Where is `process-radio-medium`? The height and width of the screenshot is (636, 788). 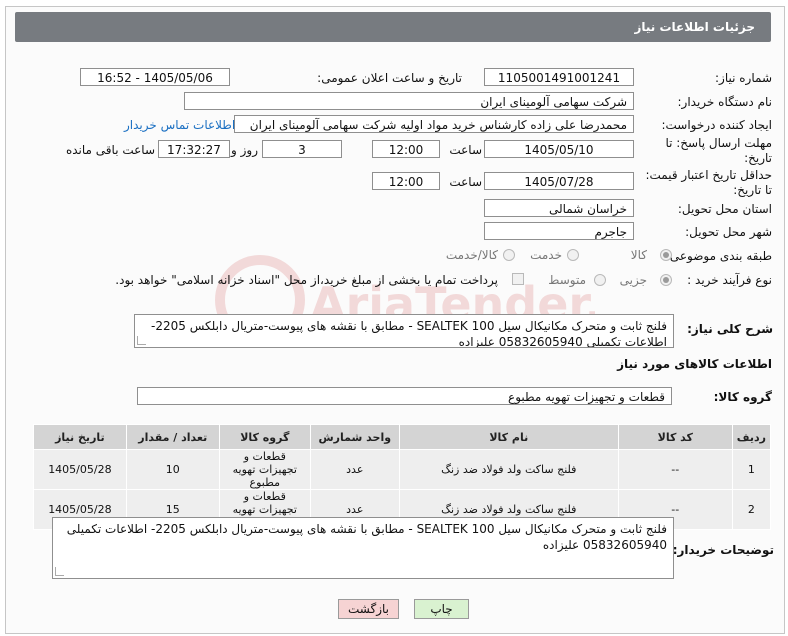 process-radio-medium is located at coordinates (600, 280).